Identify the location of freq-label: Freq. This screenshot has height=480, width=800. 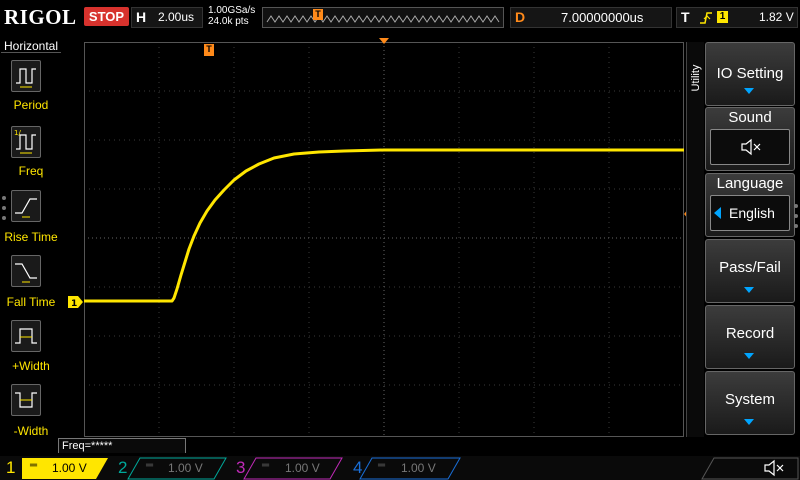
(31, 171).